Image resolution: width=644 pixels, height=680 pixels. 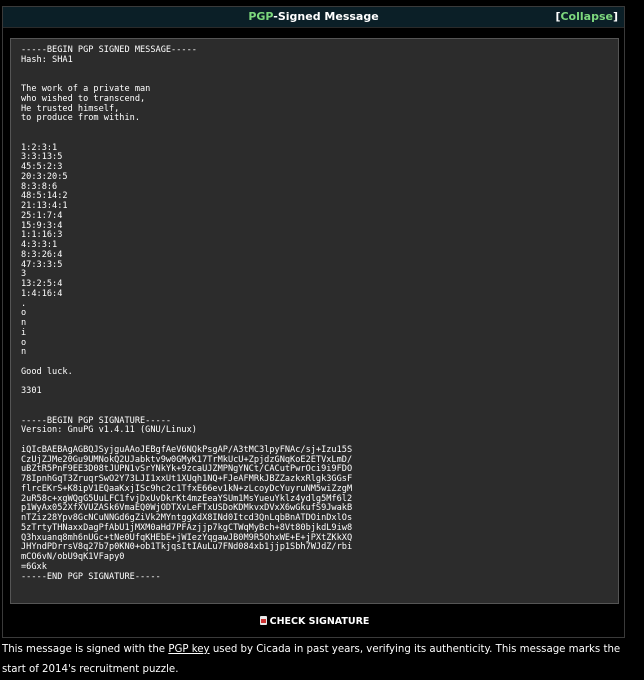 I want to click on document-icon, so click(x=263, y=620).